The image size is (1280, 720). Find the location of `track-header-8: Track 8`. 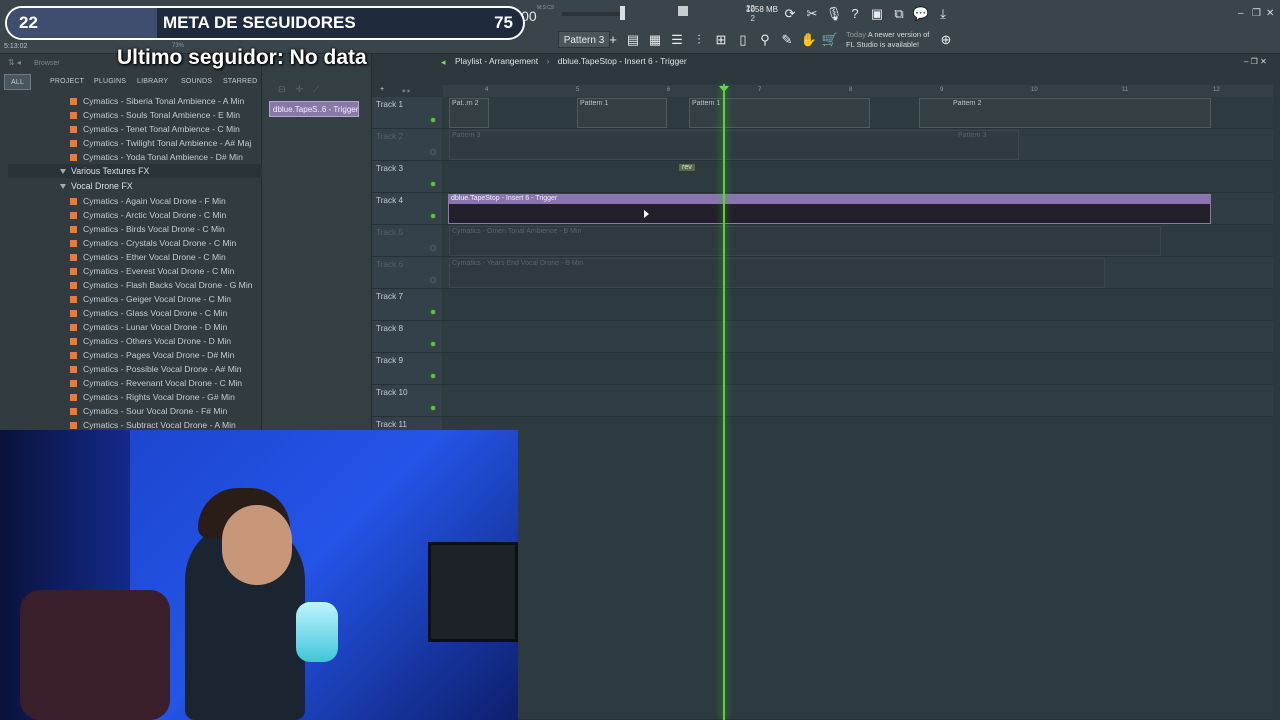

track-header-8: Track 8 is located at coordinates (407, 337).